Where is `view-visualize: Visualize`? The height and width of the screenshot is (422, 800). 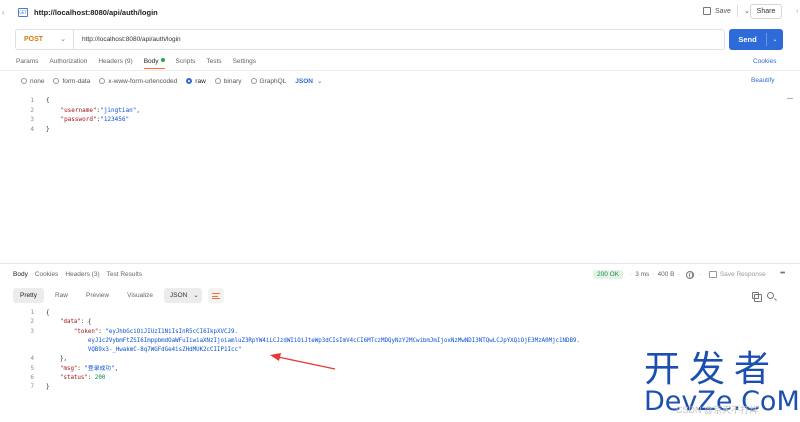 view-visualize: Visualize is located at coordinates (140, 295).